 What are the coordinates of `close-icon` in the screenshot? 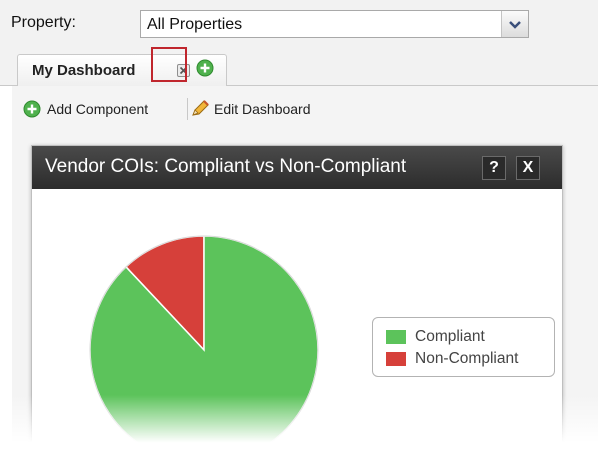 It's located at (183, 70).